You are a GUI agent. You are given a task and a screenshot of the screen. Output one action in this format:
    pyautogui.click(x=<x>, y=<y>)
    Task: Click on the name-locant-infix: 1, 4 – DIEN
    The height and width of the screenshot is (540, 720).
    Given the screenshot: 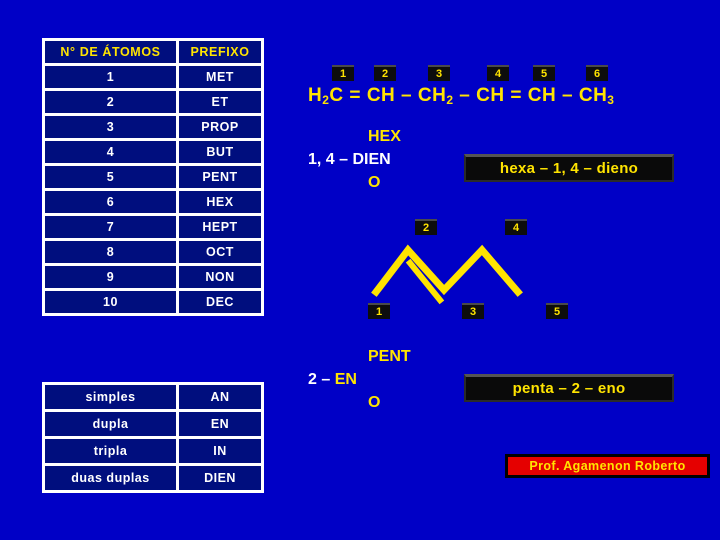 What is the action you would take?
    pyautogui.click(x=354, y=159)
    